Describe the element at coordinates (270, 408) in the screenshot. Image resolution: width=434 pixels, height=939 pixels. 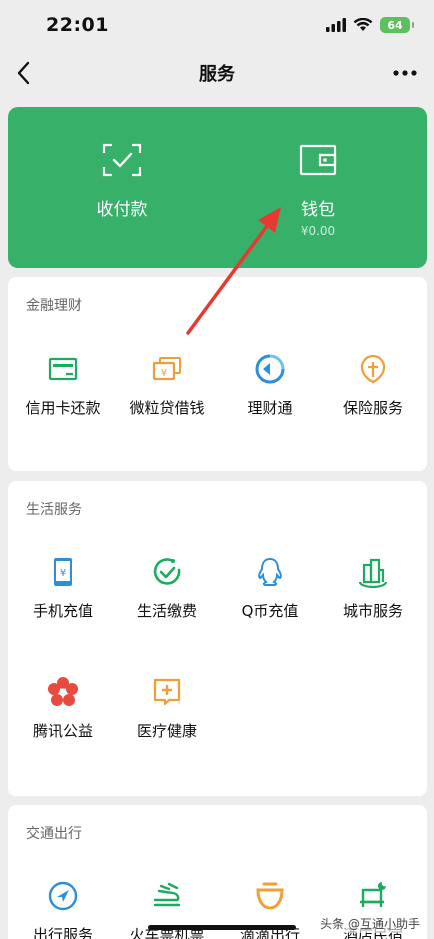
I see `grid-label: 理财通` at that location.